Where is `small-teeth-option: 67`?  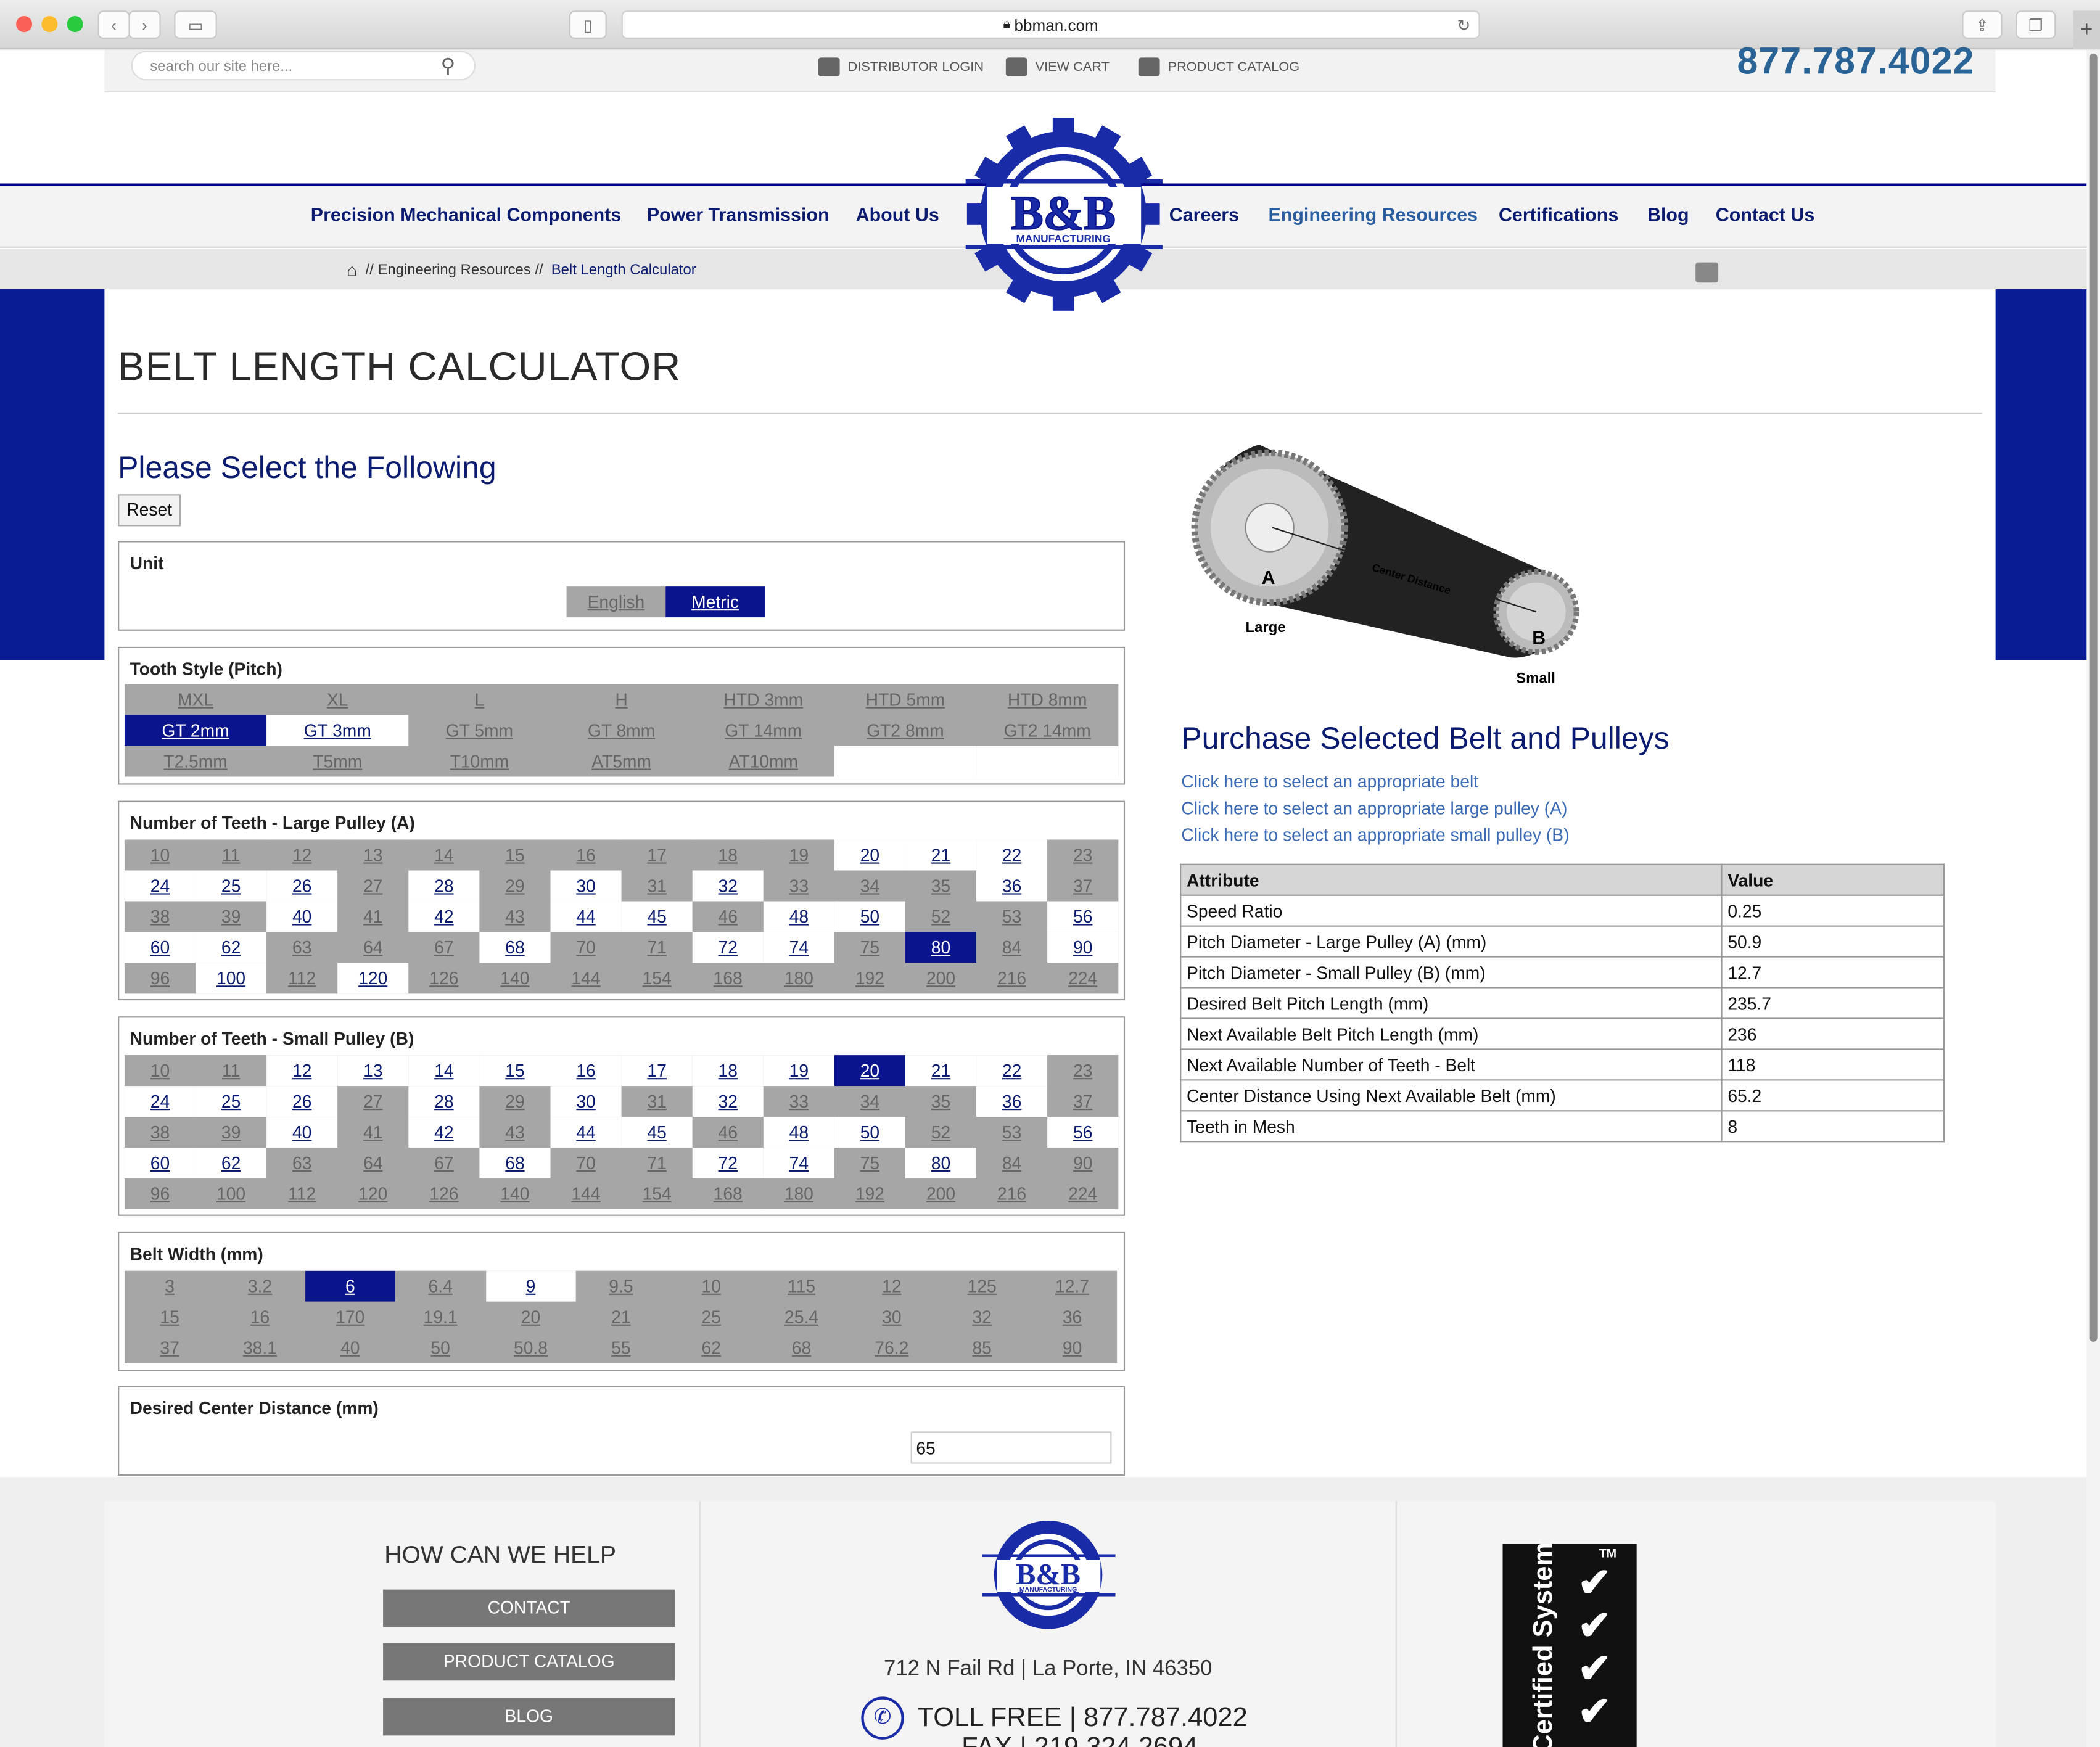
small-teeth-option: 67 is located at coordinates (444, 1163).